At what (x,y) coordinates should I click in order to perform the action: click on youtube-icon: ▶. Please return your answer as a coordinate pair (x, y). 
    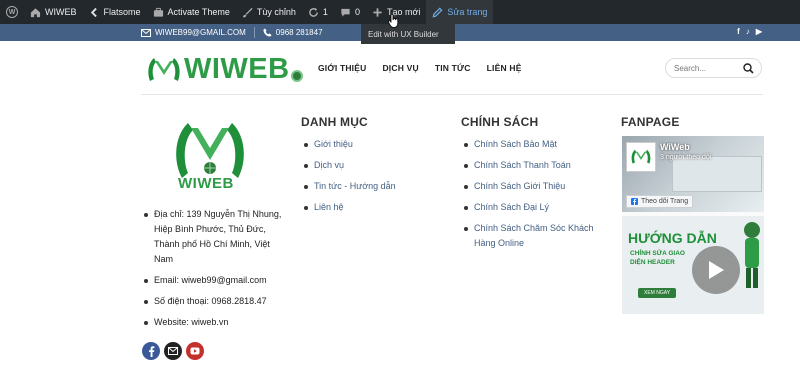
    Looking at the image, I should click on (759, 31).